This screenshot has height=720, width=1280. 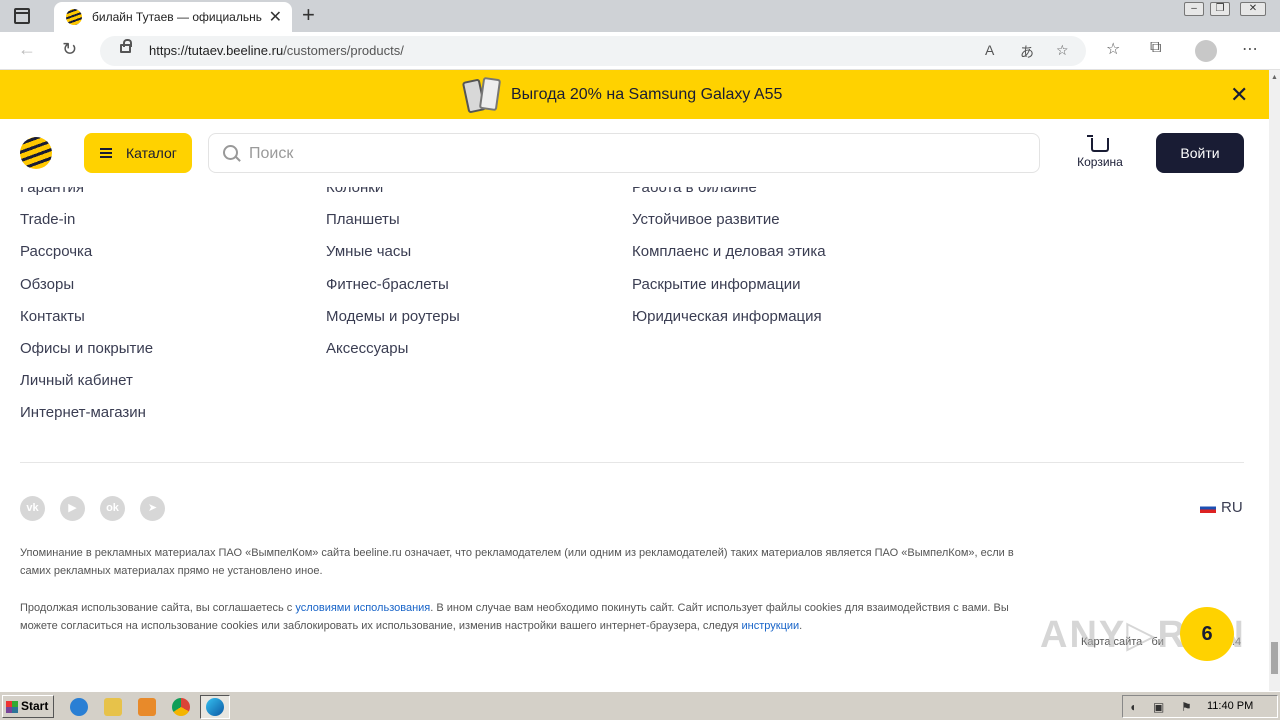 What do you see at coordinates (1062, 50) in the screenshot?
I see `add-favorite-icon: ☆` at bounding box center [1062, 50].